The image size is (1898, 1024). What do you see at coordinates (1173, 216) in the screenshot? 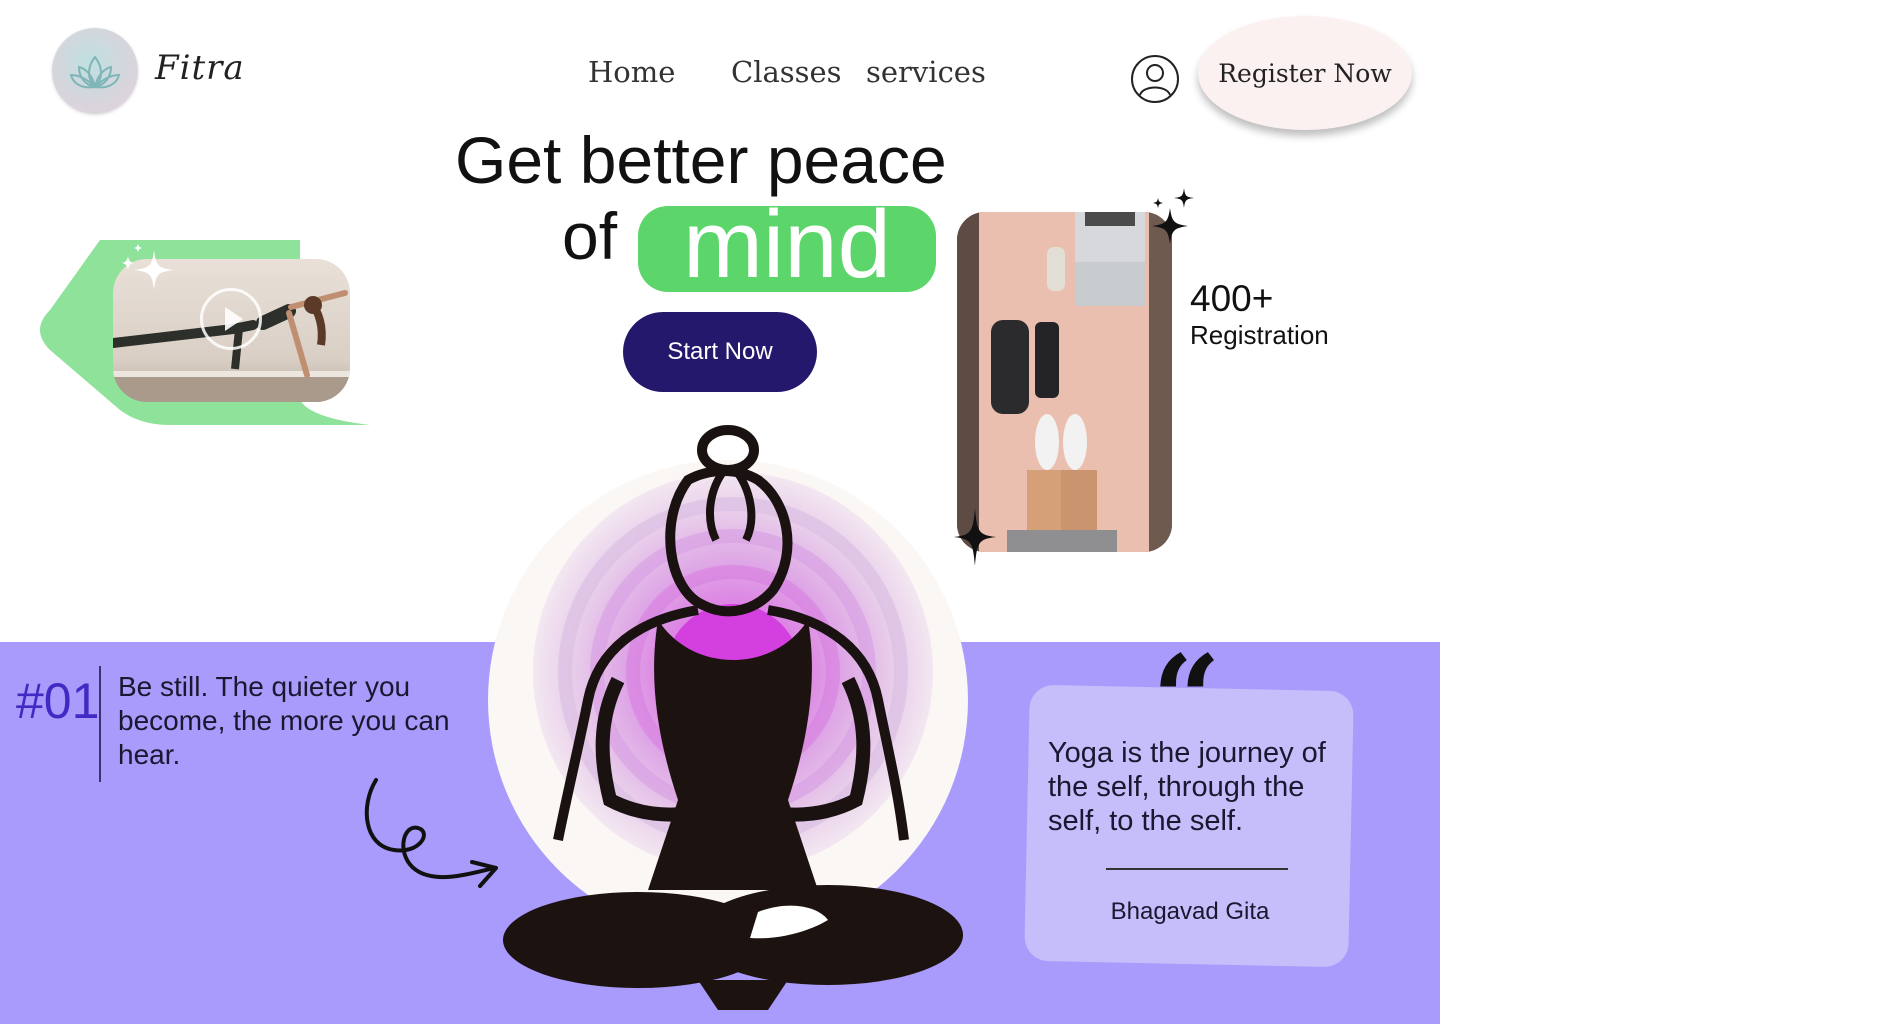
I see `sparkles-icon` at bounding box center [1173, 216].